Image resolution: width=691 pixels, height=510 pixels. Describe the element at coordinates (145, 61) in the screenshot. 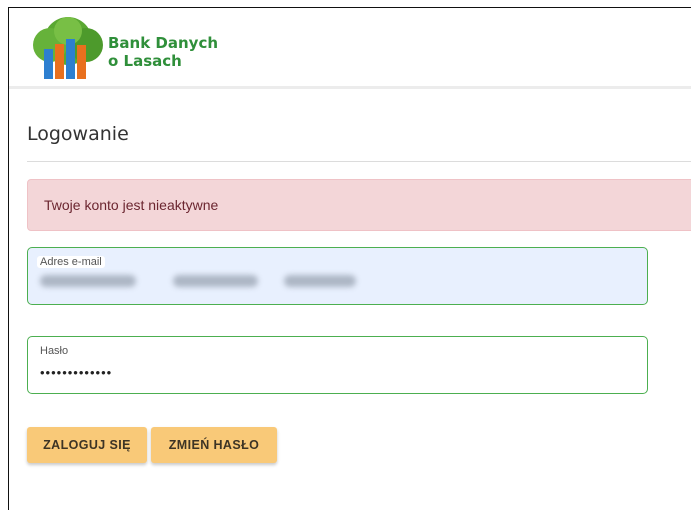

I see `brand-line-2: o Lasach` at that location.